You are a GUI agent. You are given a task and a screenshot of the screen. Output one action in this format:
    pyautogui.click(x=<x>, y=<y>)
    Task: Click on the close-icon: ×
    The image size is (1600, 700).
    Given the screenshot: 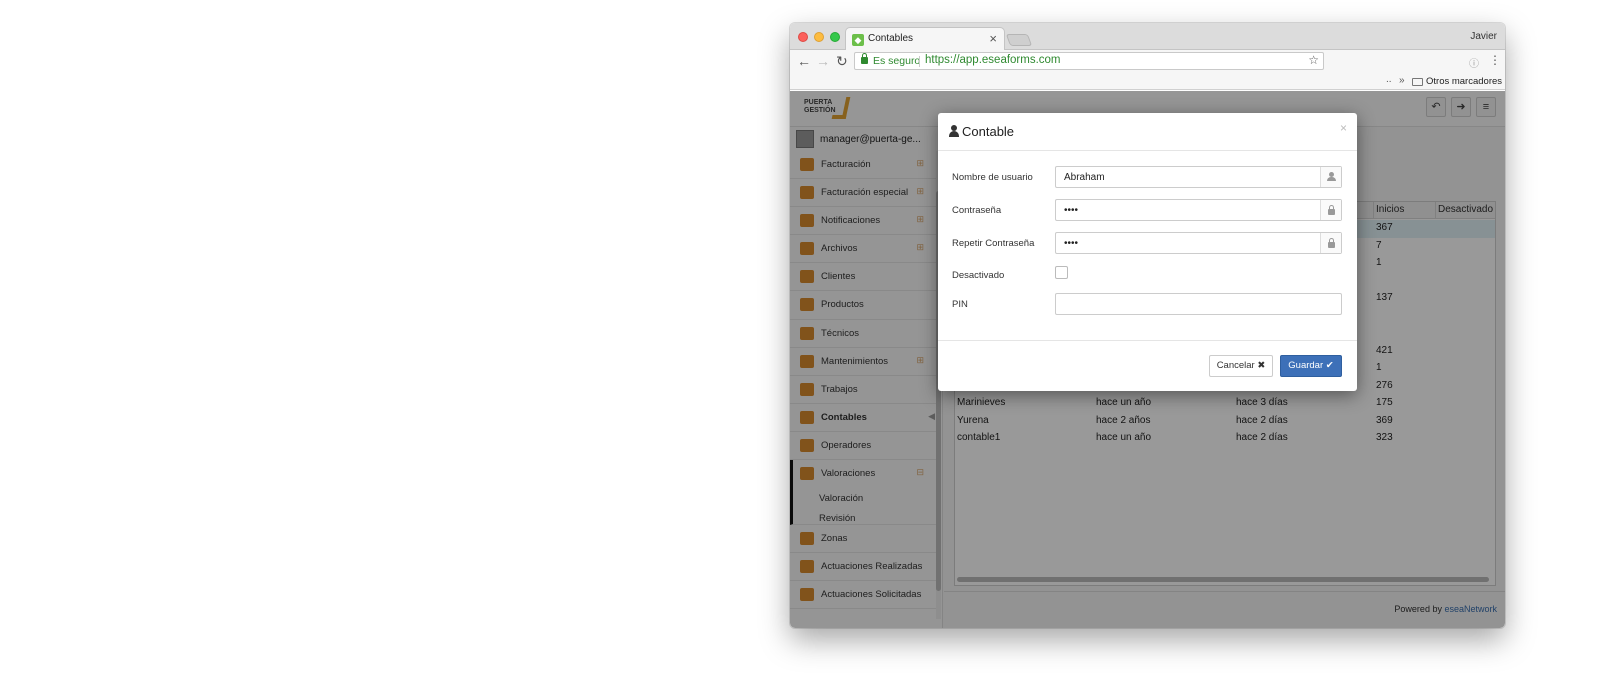 What is the action you would take?
    pyautogui.click(x=1343, y=128)
    